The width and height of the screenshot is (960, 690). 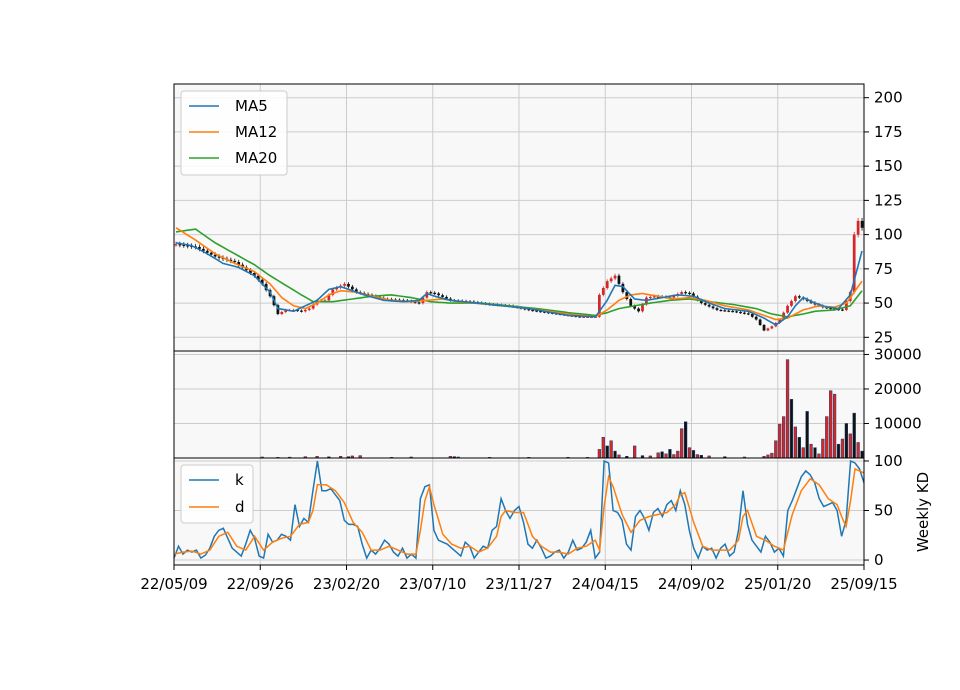 What do you see at coordinates (883, 511) in the screenshot?
I see `kd-tick-label: 50` at bounding box center [883, 511].